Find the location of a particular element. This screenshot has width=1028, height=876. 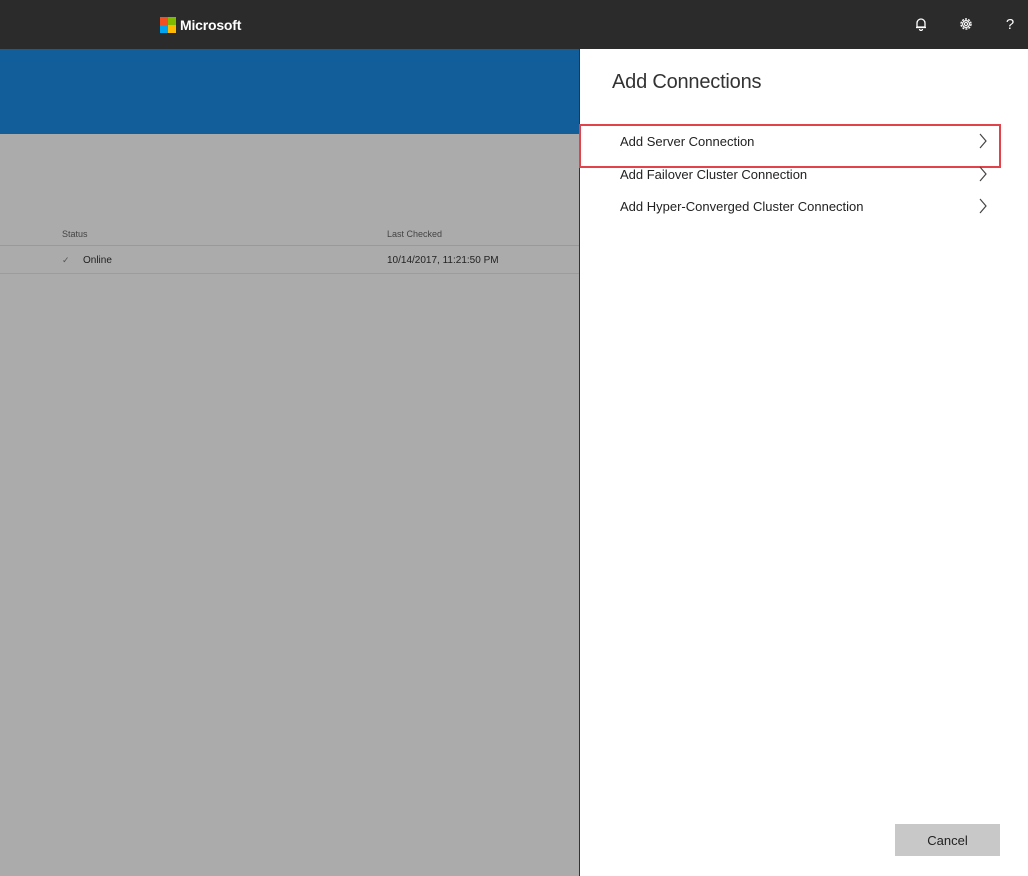

add-server-connection-item: Add Server Connection is located at coordinates (790, 146).